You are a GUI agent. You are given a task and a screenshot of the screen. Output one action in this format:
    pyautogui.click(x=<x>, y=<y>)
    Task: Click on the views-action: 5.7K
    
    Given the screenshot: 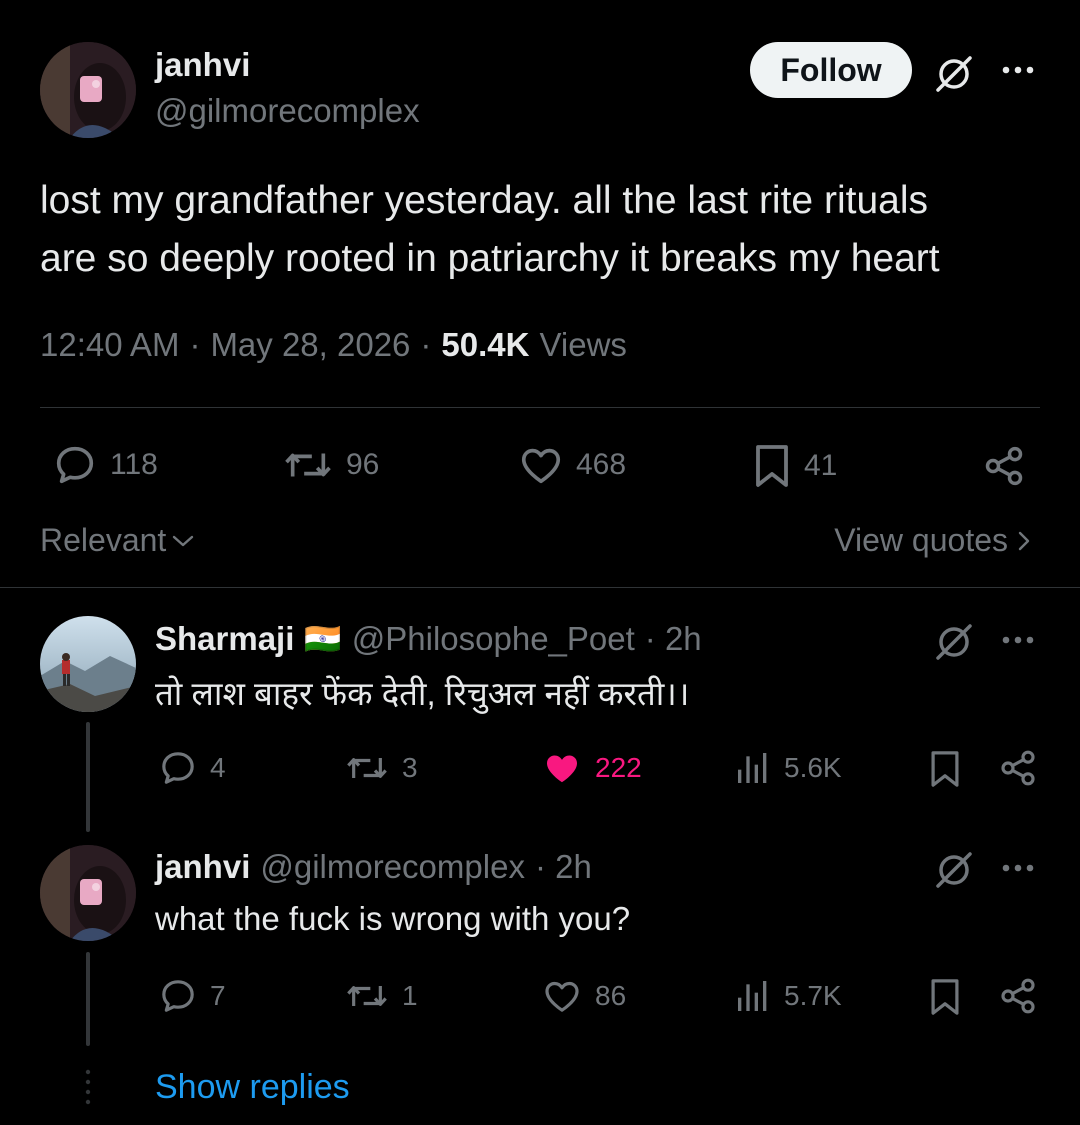 What is the action you would take?
    pyautogui.click(x=788, y=996)
    